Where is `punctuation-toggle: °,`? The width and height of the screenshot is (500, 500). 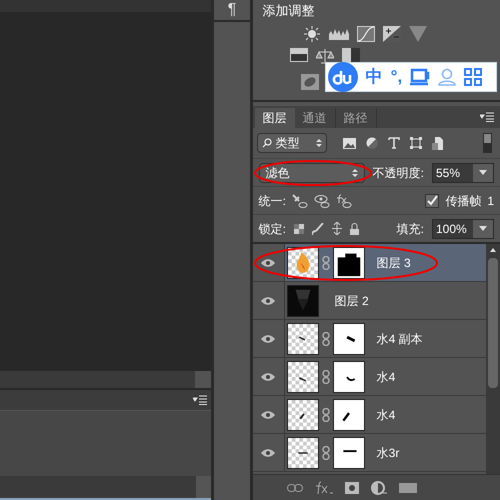 punctuation-toggle: °, is located at coordinates (396, 77).